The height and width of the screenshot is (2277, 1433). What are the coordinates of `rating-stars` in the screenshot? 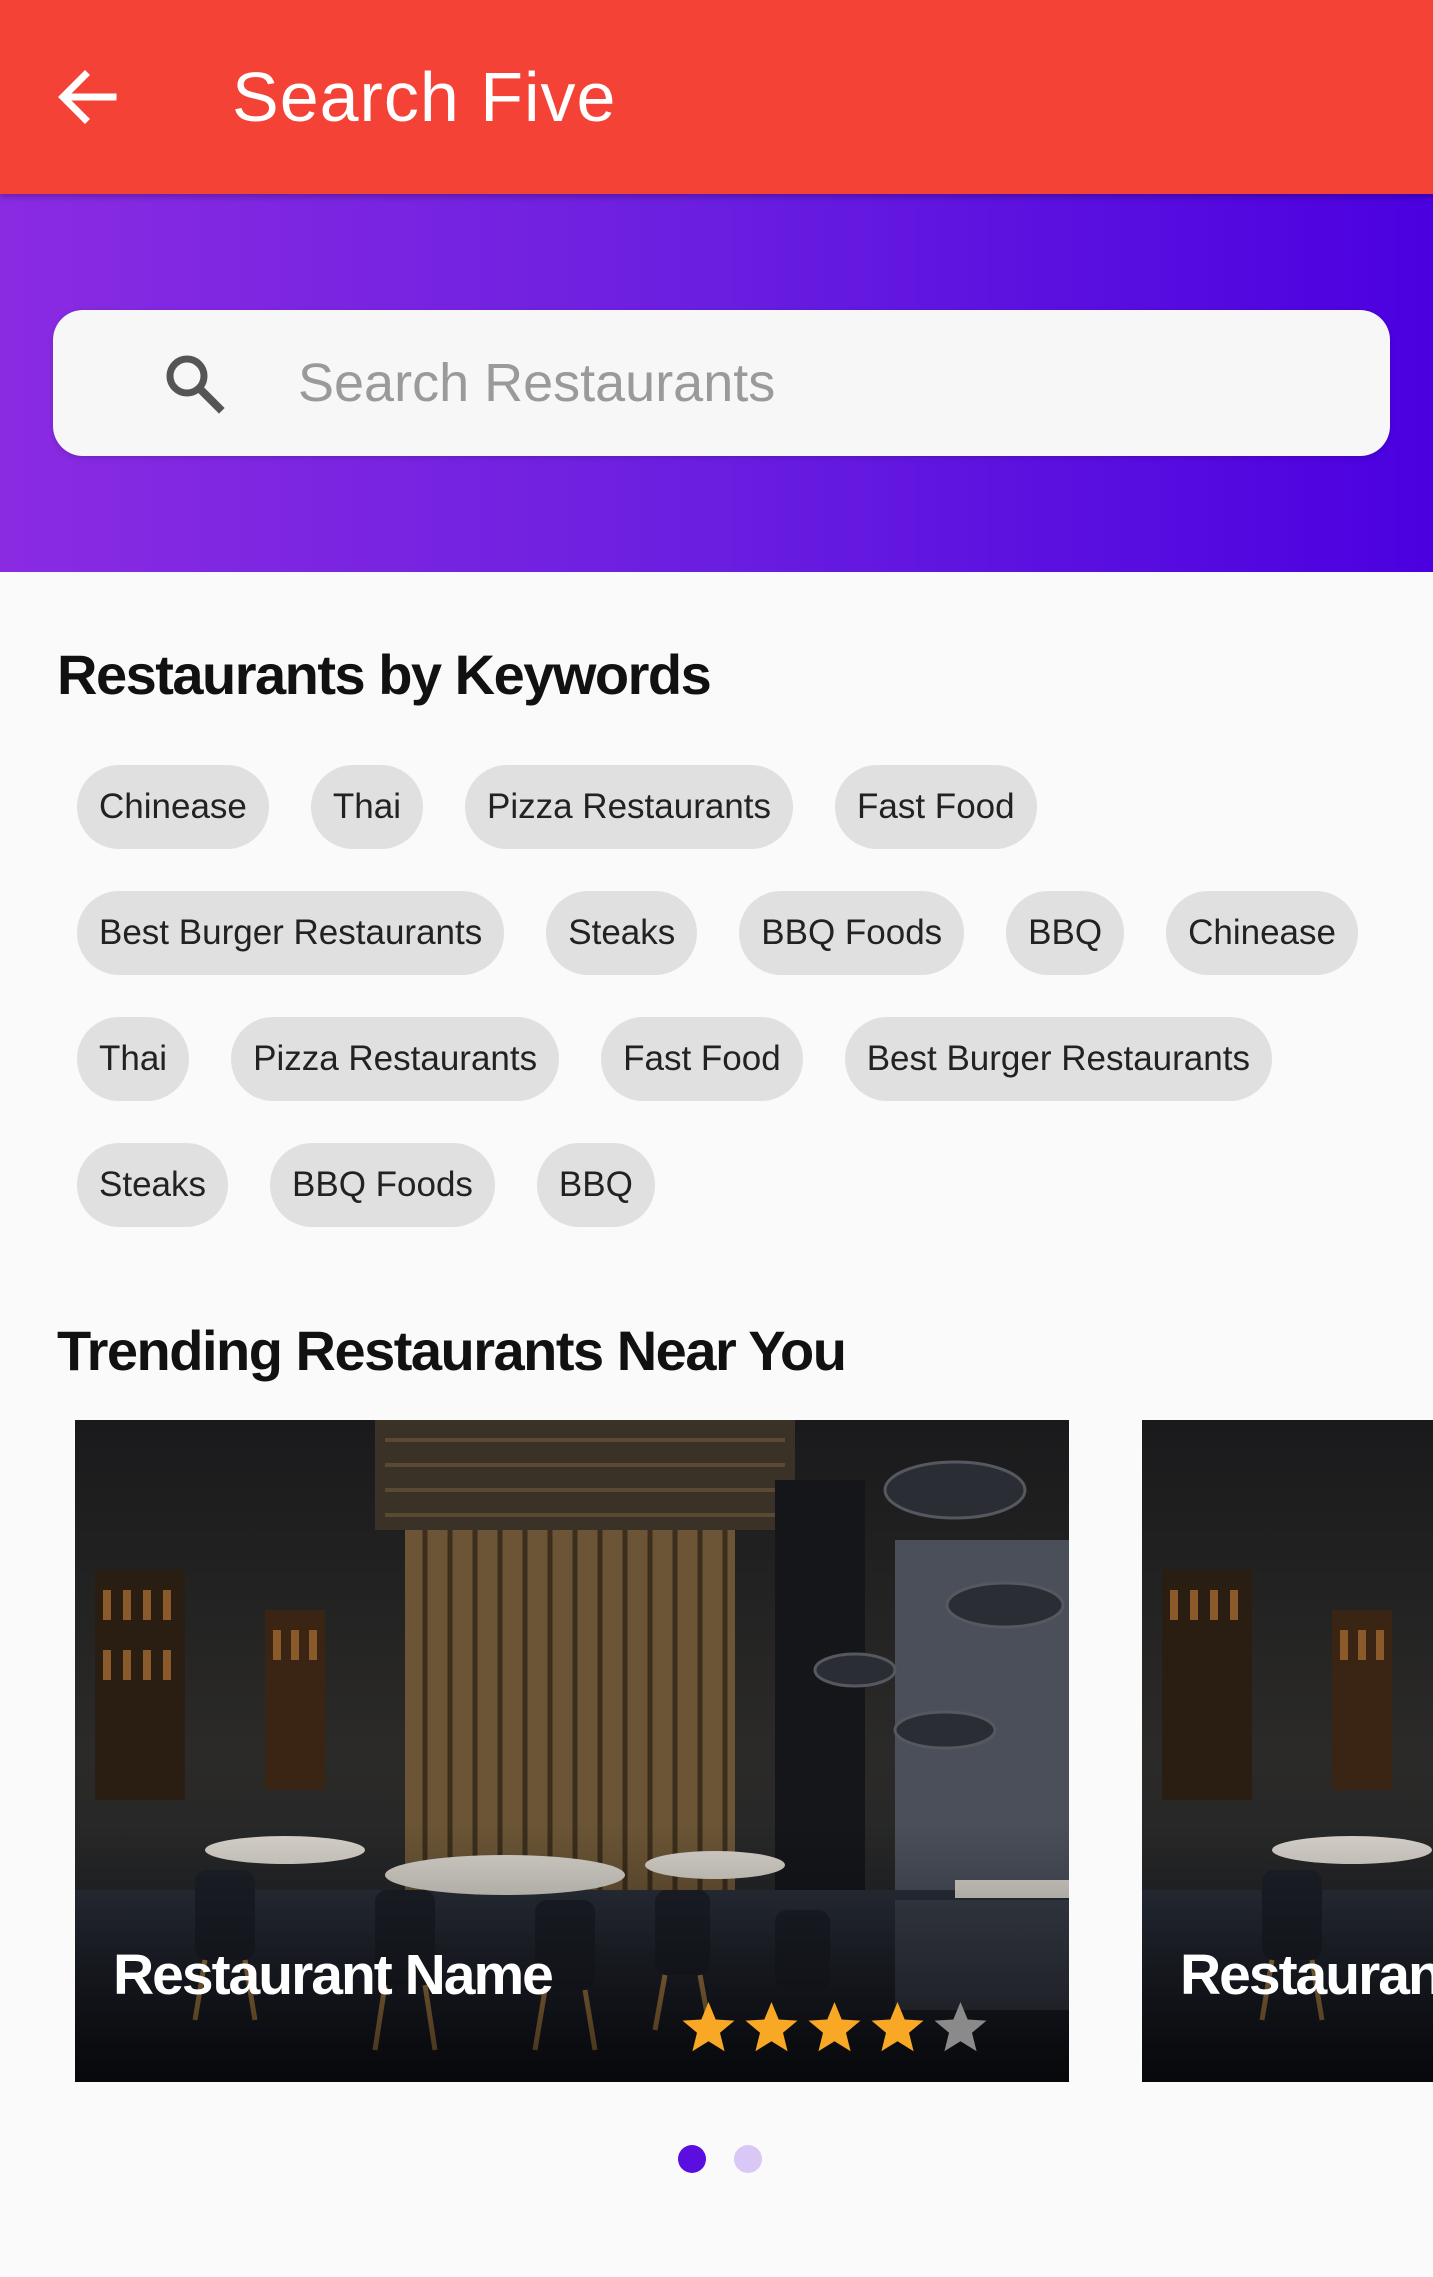 It's located at (834, 2027).